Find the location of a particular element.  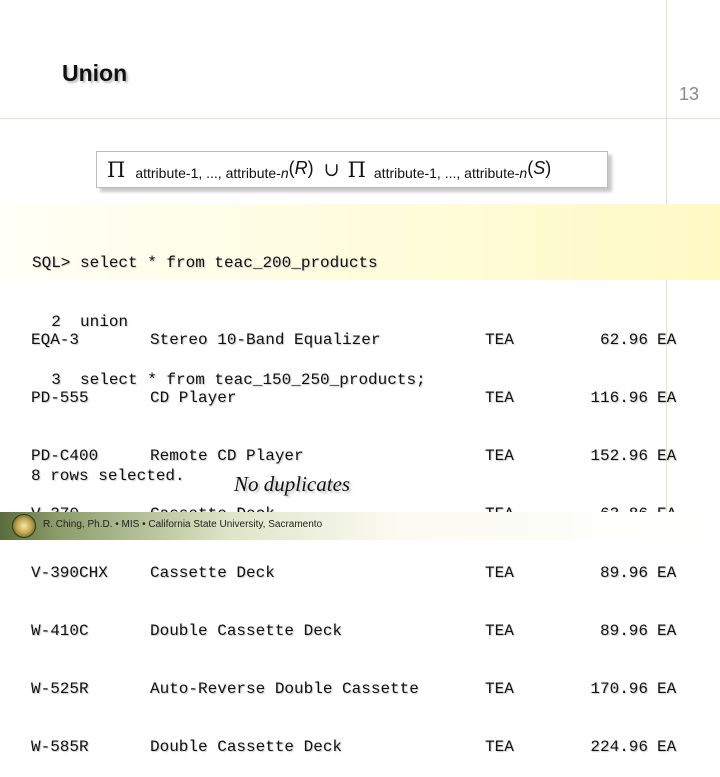

result-cell-code: PD-555 is located at coordinates (60, 398).